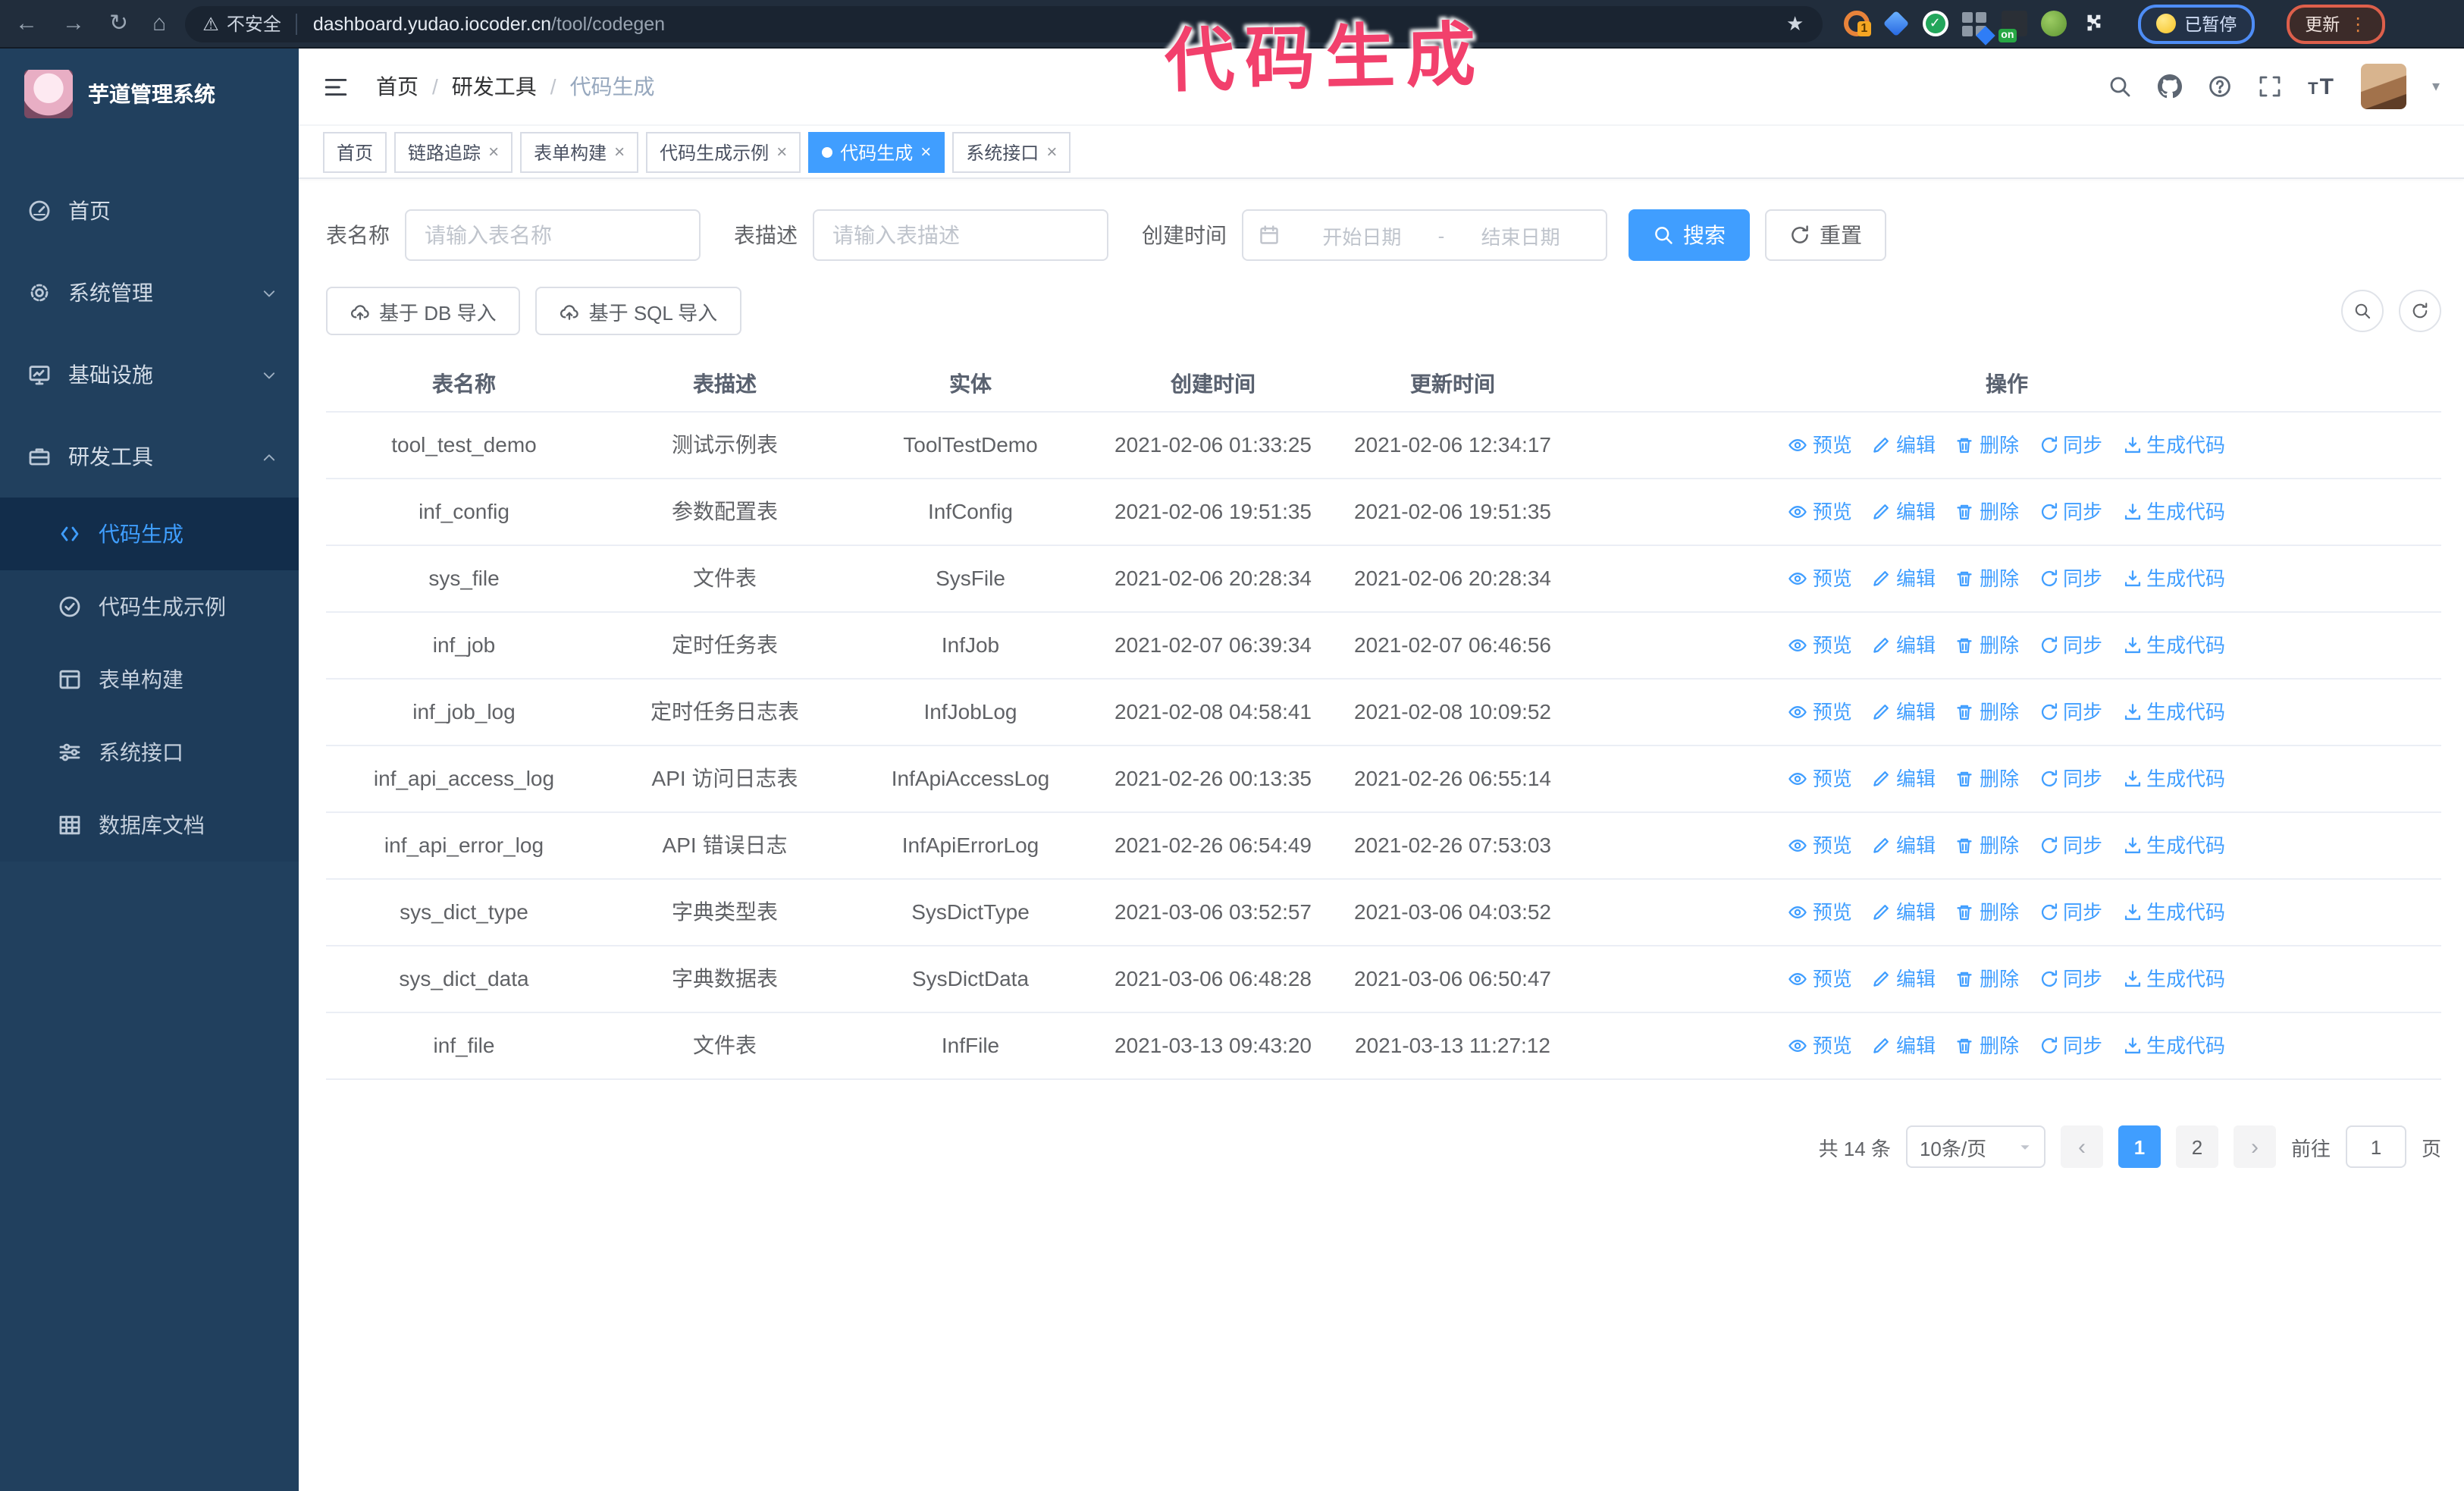  I want to click on kebab-menu-icon: ⋮, so click(2358, 23).